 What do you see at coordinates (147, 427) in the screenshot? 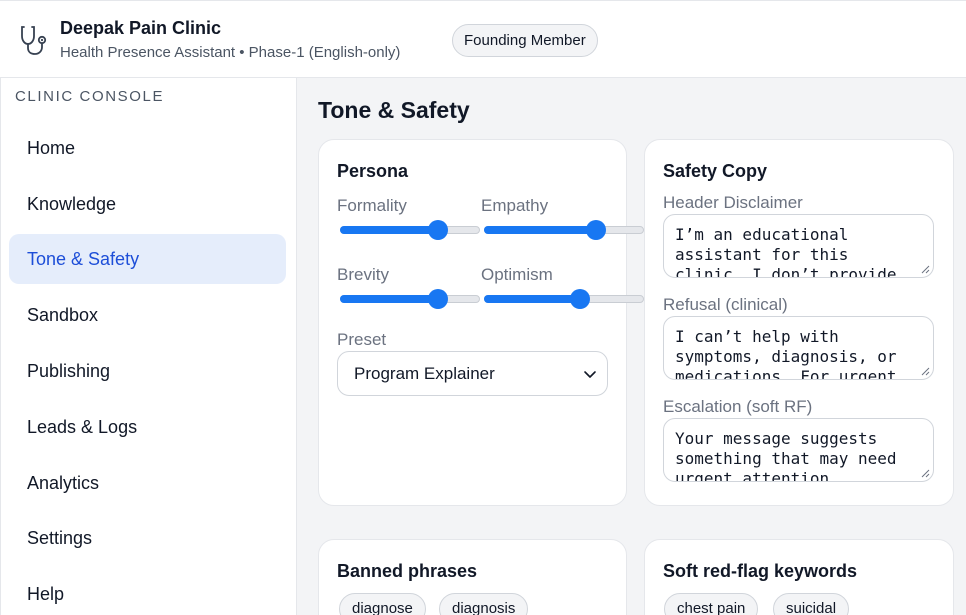
I see `sidebar-item-leads-logs: Leads & Logs` at bounding box center [147, 427].